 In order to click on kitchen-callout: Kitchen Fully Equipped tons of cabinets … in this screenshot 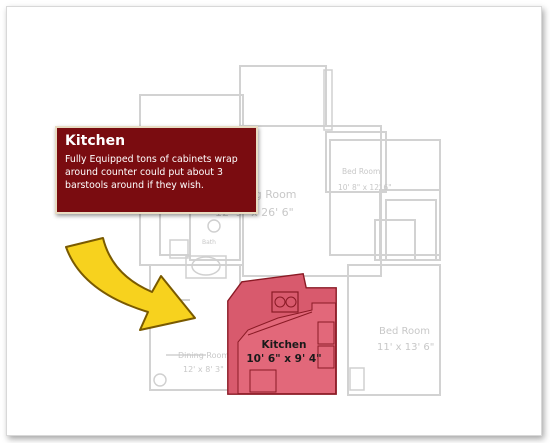, I will do `click(156, 170)`.